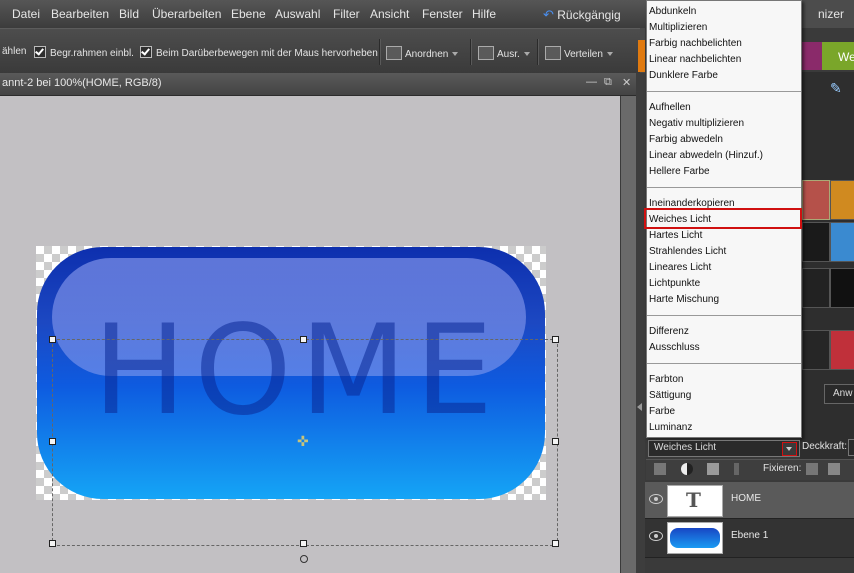  Describe the element at coordinates (628, 334) in the screenshot. I see `vertical-scrollbar` at that location.